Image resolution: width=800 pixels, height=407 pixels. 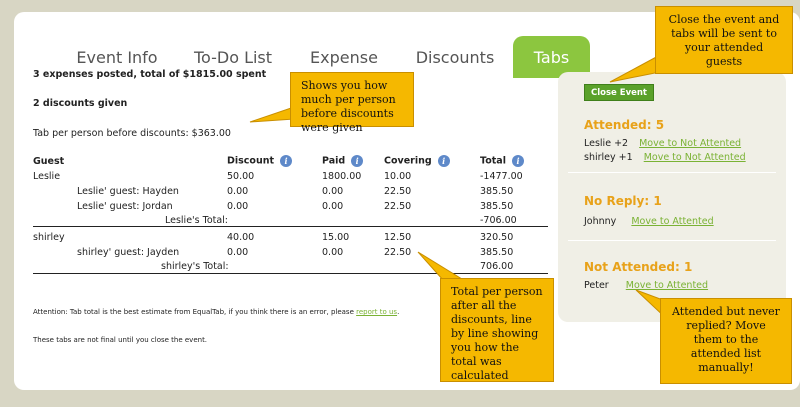 What do you see at coordinates (80, 103) in the screenshot?
I see `discounts-summary: 2 discounts given` at bounding box center [80, 103].